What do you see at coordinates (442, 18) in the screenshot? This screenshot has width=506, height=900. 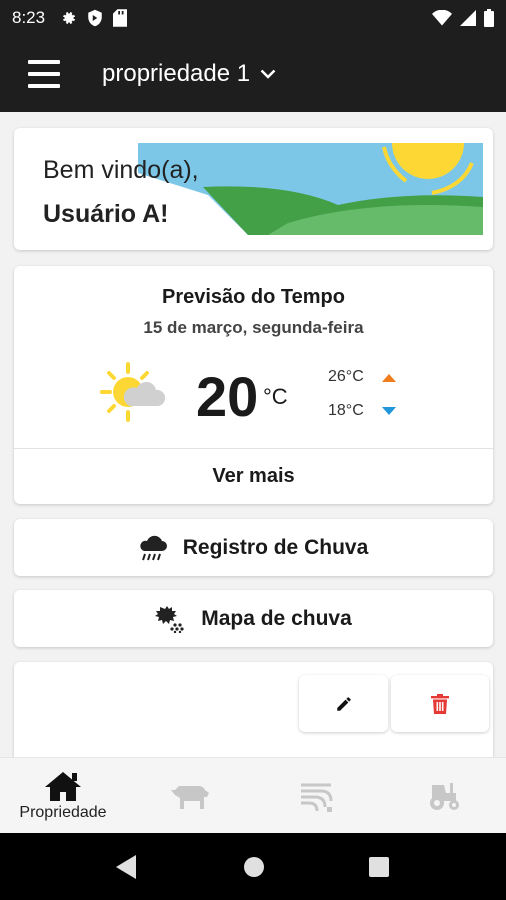 I see `wifi-icon` at bounding box center [442, 18].